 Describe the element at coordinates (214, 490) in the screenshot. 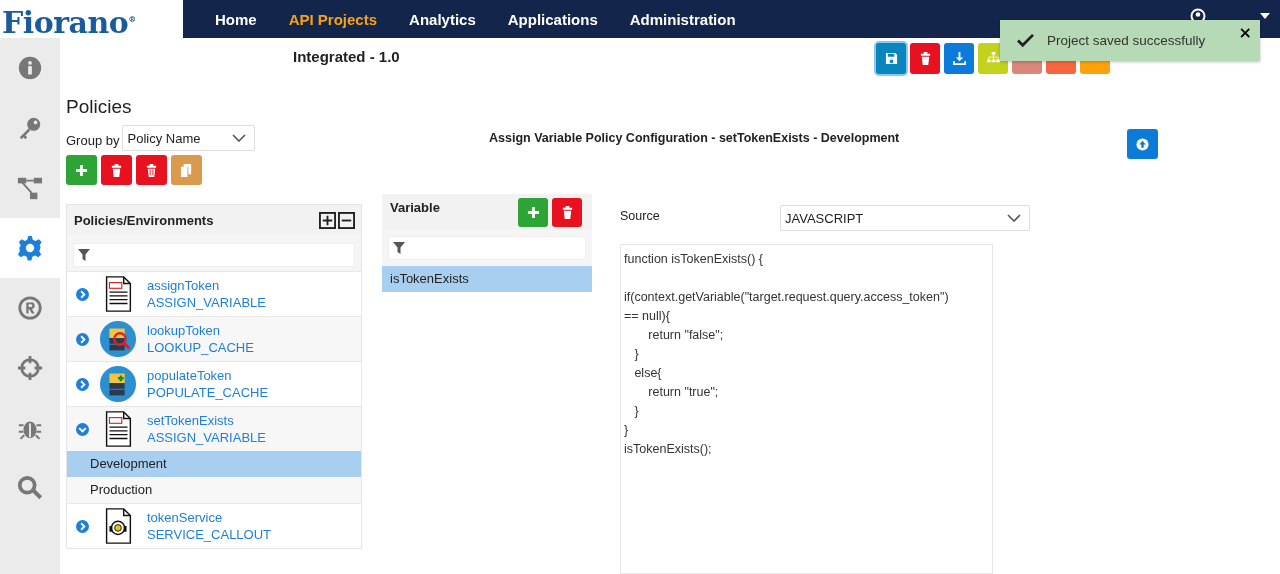

I see `environment-item: Production` at that location.